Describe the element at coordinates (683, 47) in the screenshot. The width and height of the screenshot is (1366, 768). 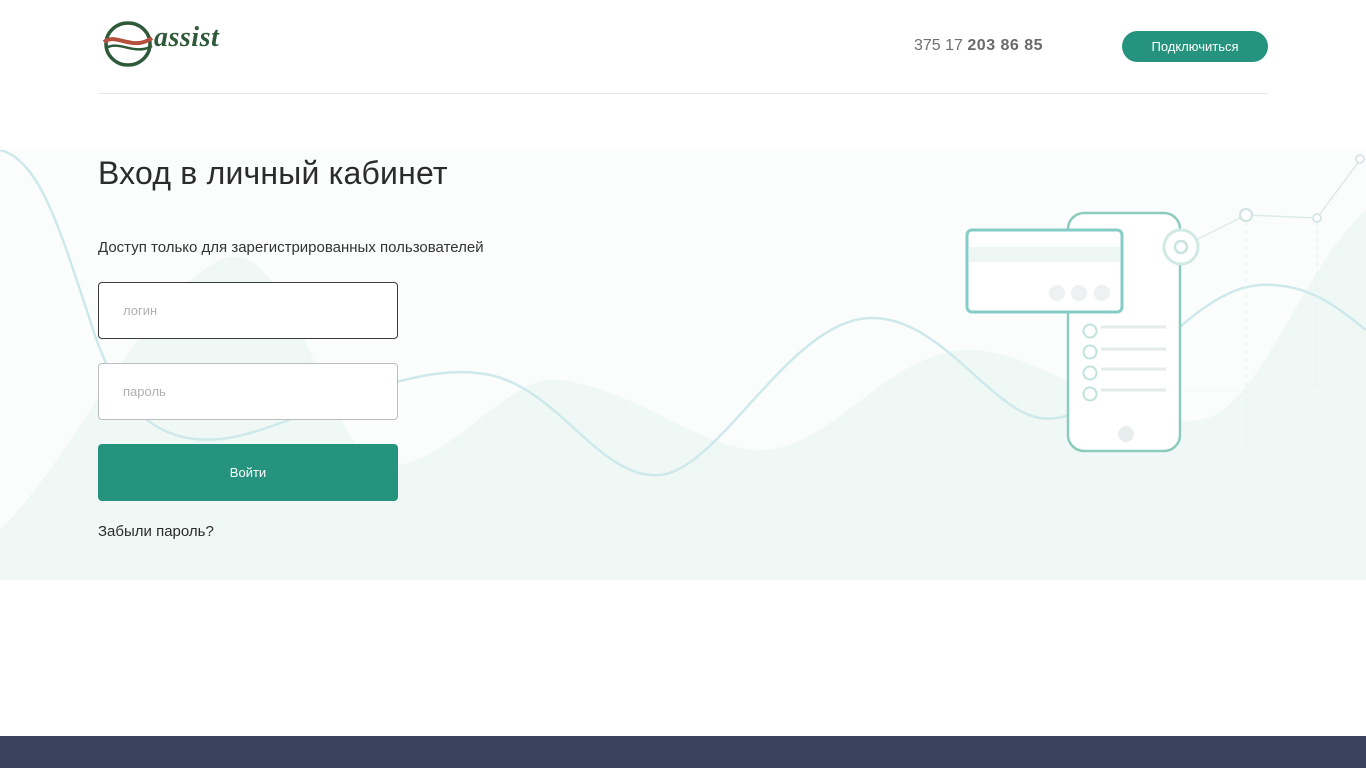
I see `site-header: assist 375 17 203 86 85 Подключиться` at that location.